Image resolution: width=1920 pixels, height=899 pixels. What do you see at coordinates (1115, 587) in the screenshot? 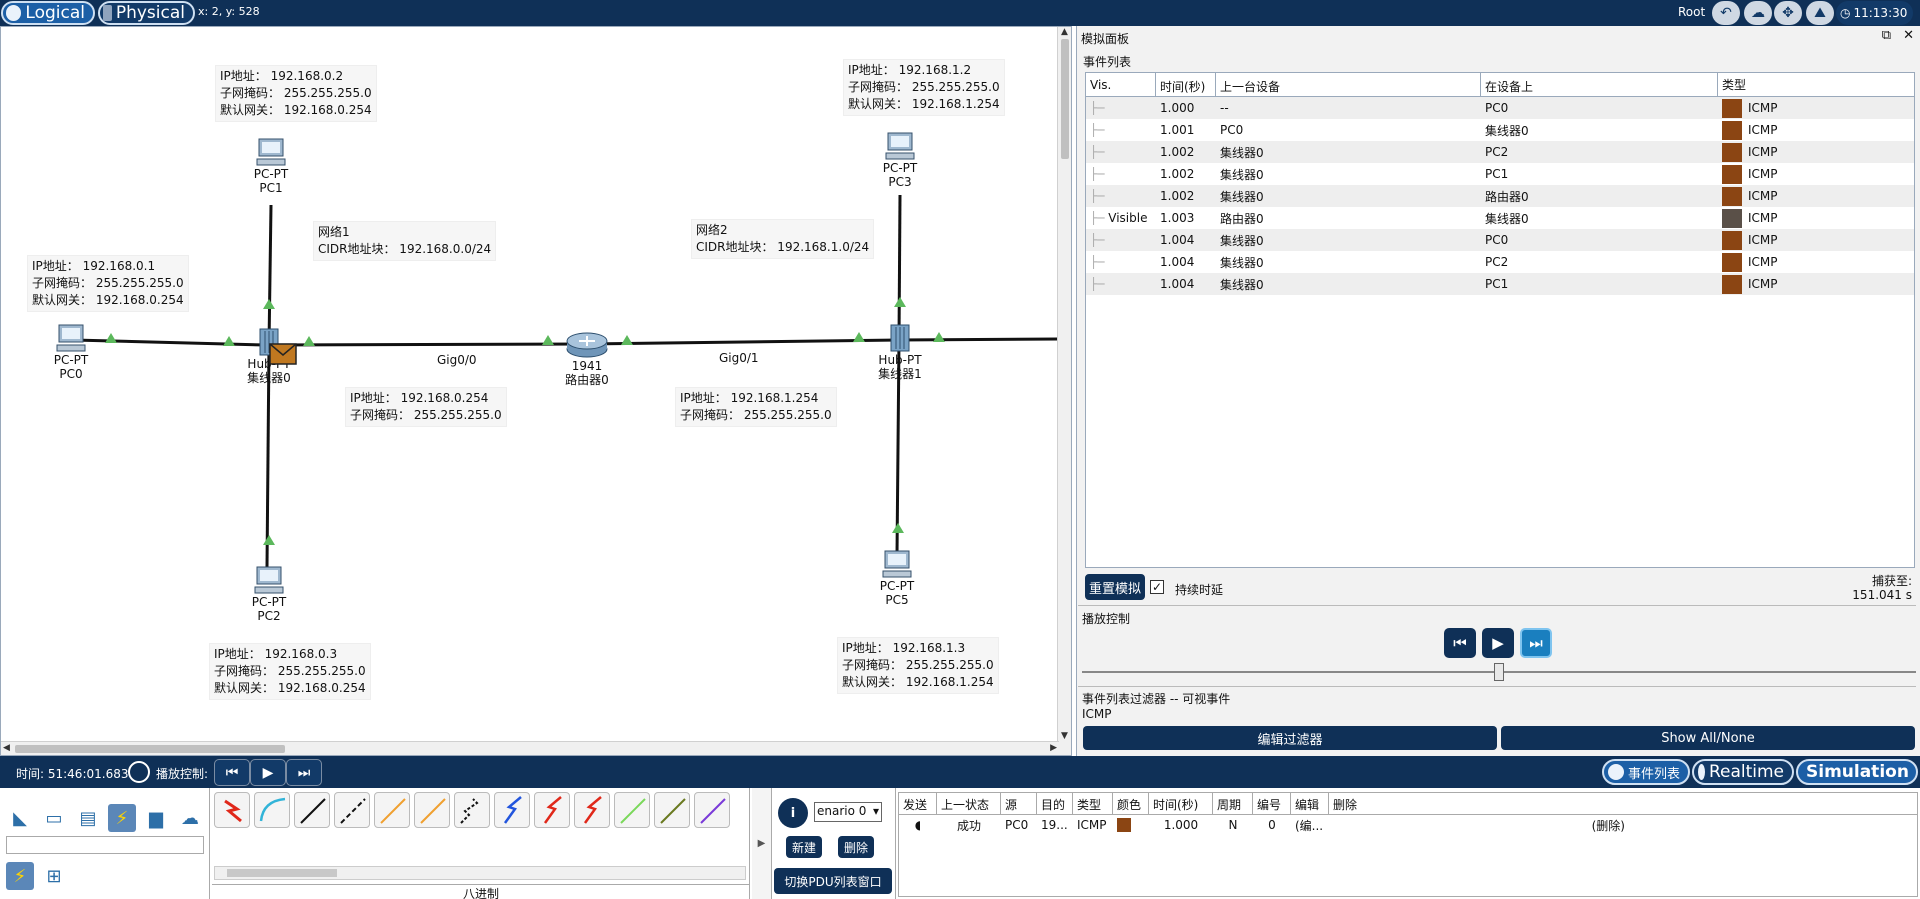
I see `reset-simulation-button: 重置模拟` at bounding box center [1115, 587].